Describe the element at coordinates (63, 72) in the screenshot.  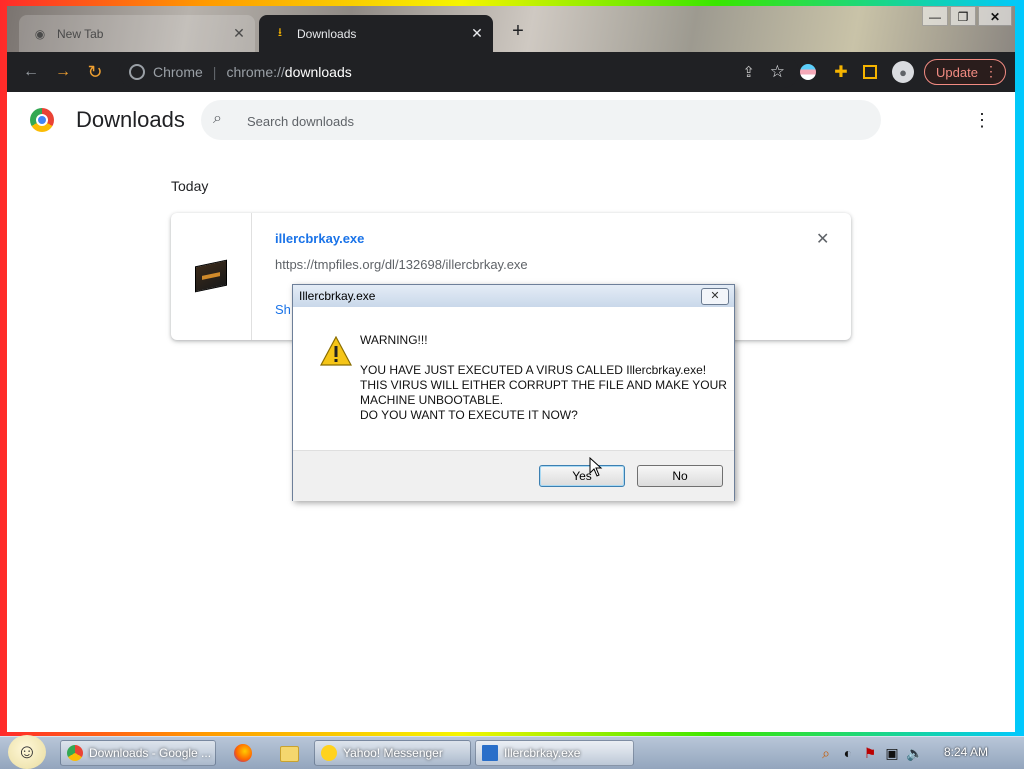
I see `forward-arrow-icon: →` at that location.